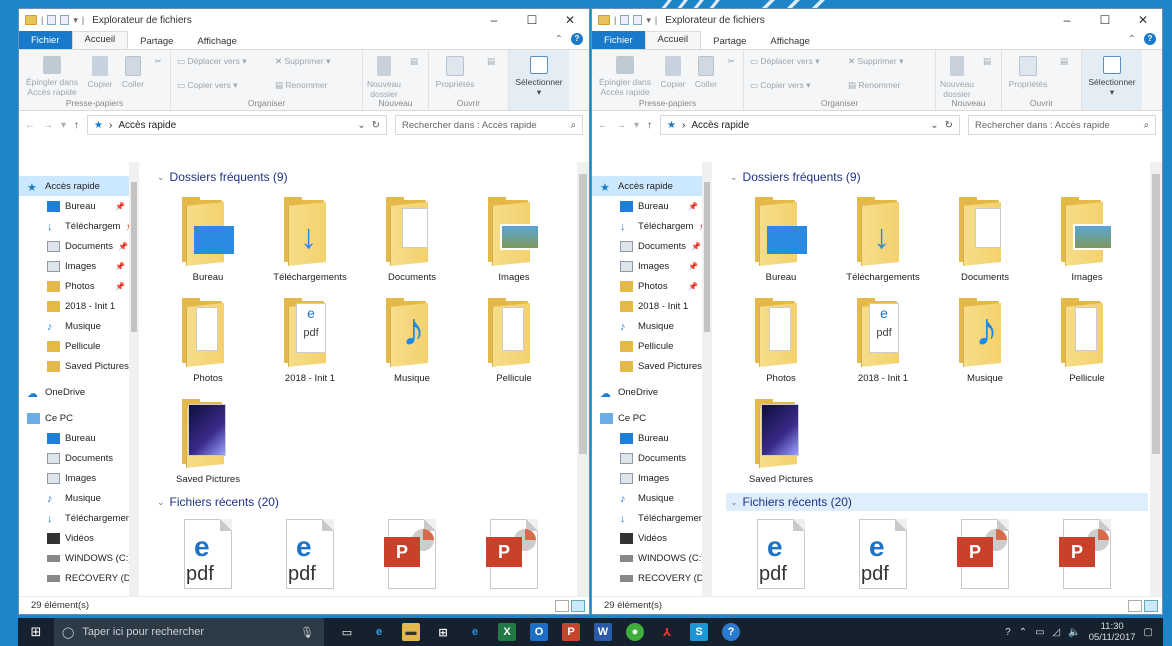 The image size is (1172, 646). Describe the element at coordinates (706, 72) in the screenshot. I see `paste-button: Coller` at that location.